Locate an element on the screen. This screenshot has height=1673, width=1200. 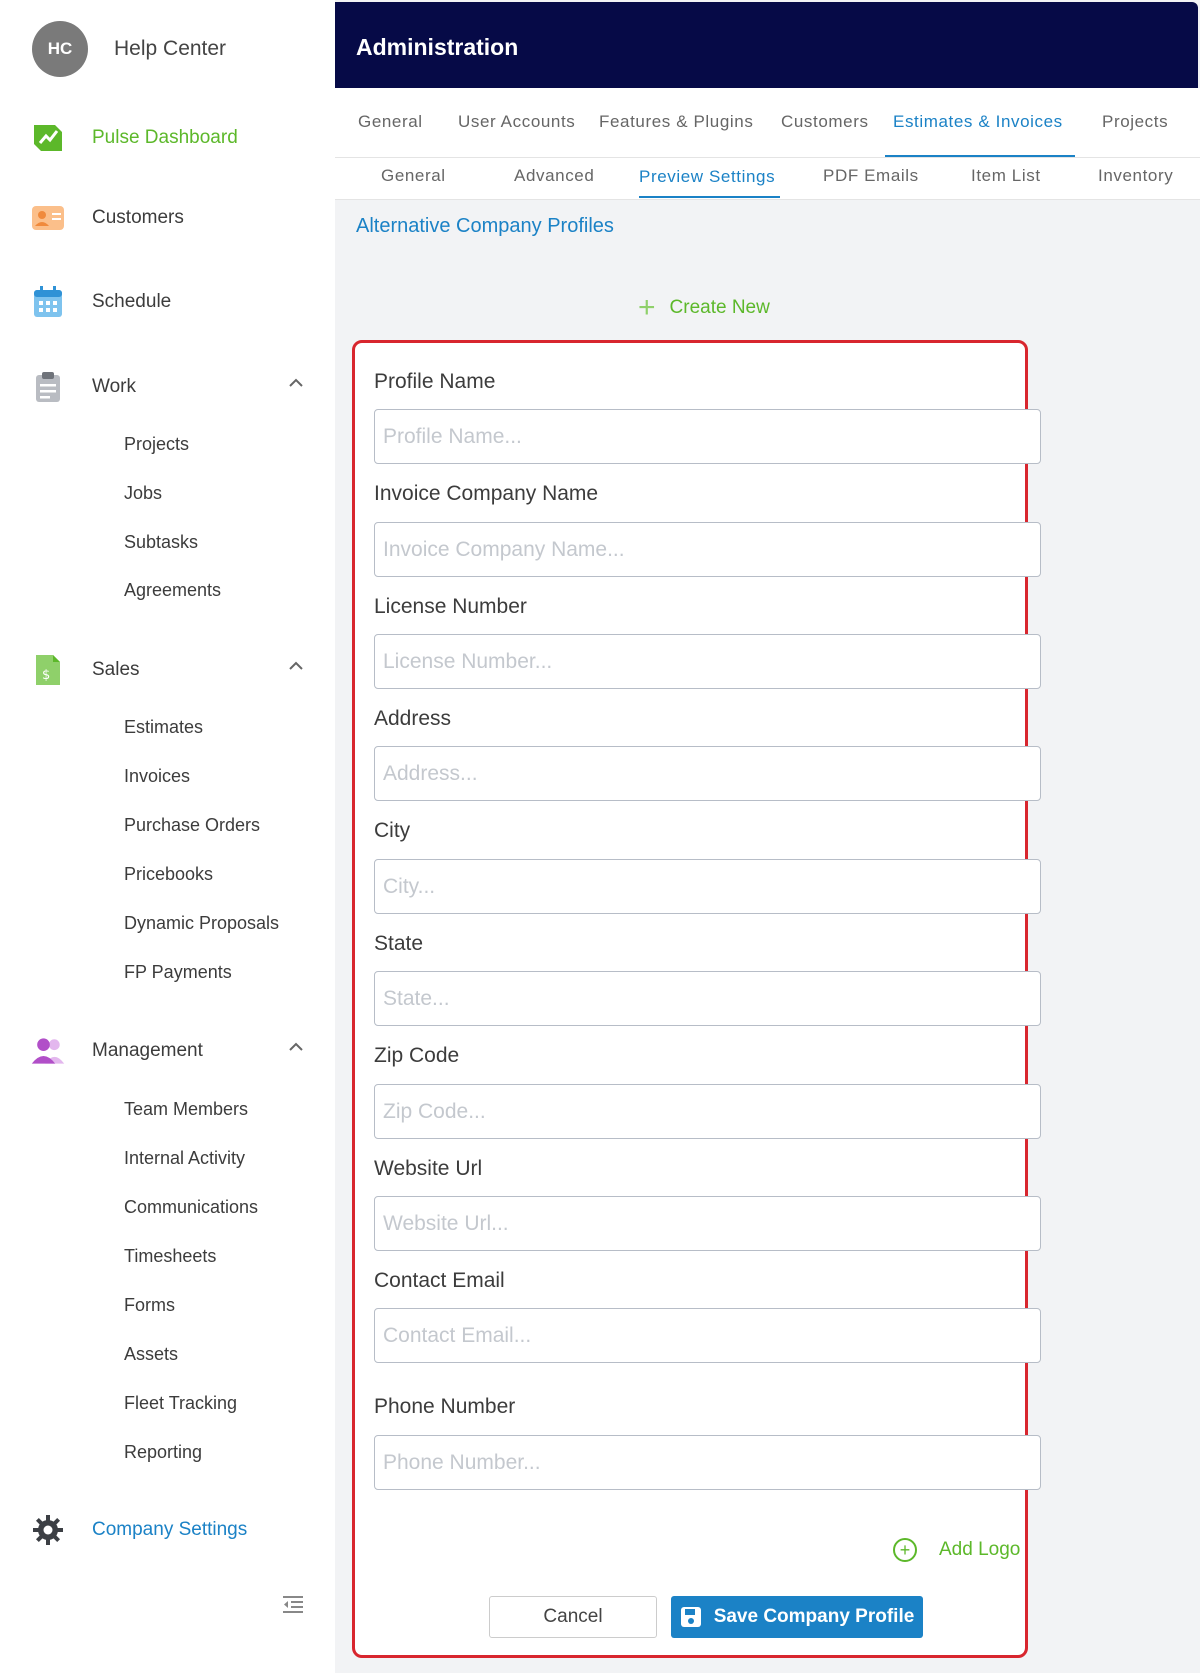
sidebar-subitem-projects: Projects is located at coordinates (156, 444).